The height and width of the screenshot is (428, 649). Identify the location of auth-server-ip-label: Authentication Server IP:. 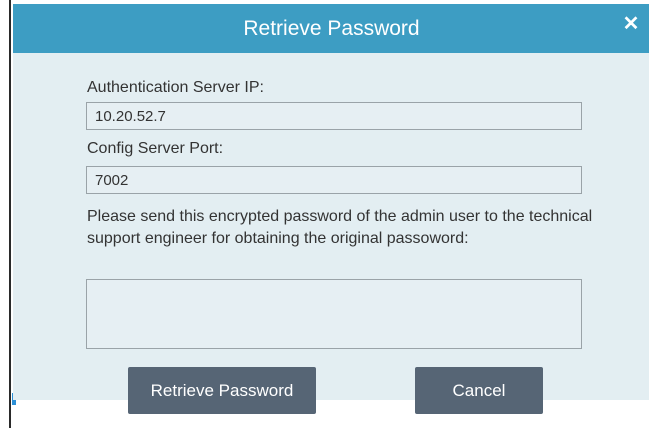
(175, 87).